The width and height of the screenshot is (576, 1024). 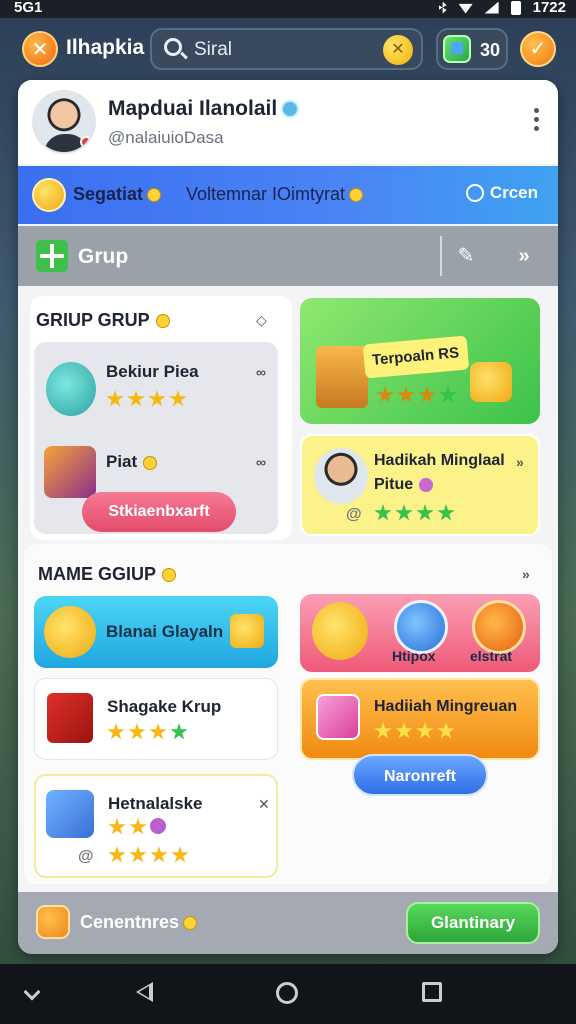 I want to click on coin-count: 30, so click(x=490, y=50).